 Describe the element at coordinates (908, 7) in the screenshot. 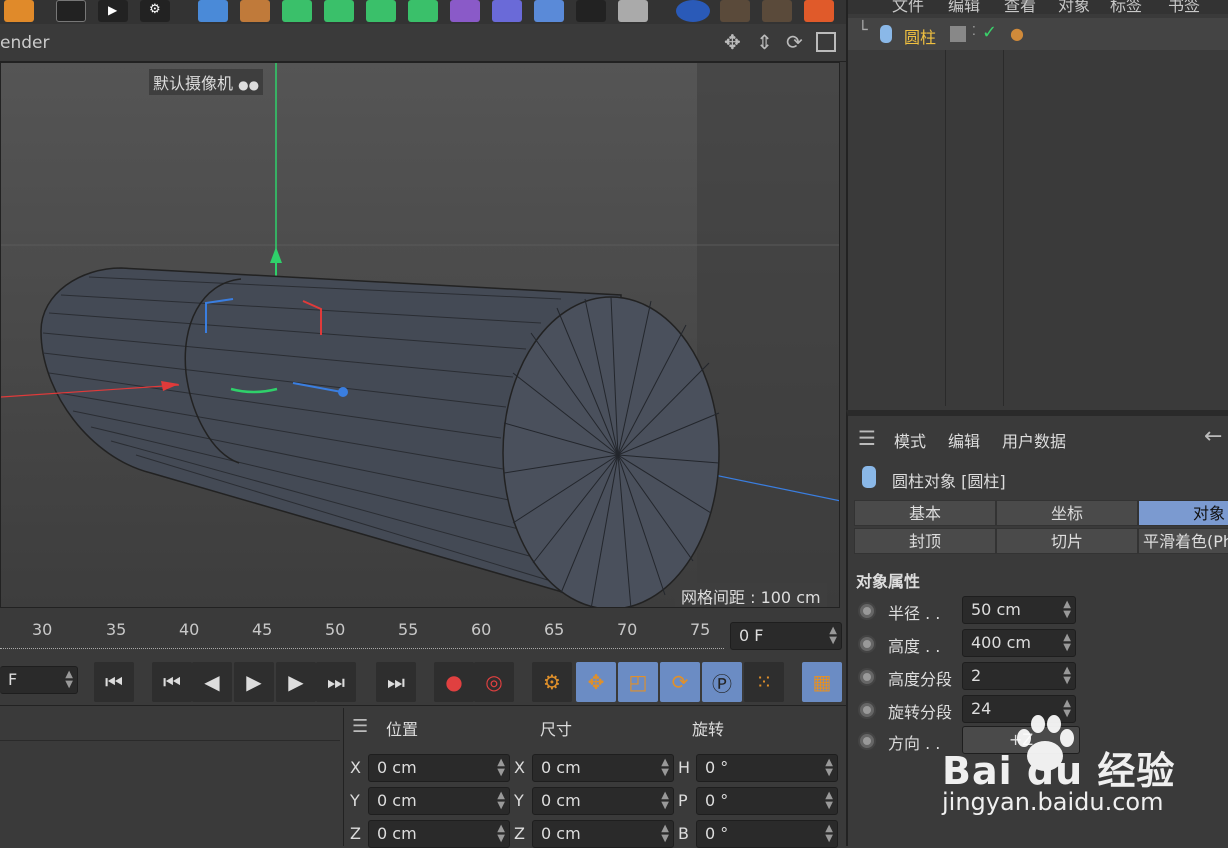

I see `menu-file: 文件` at that location.